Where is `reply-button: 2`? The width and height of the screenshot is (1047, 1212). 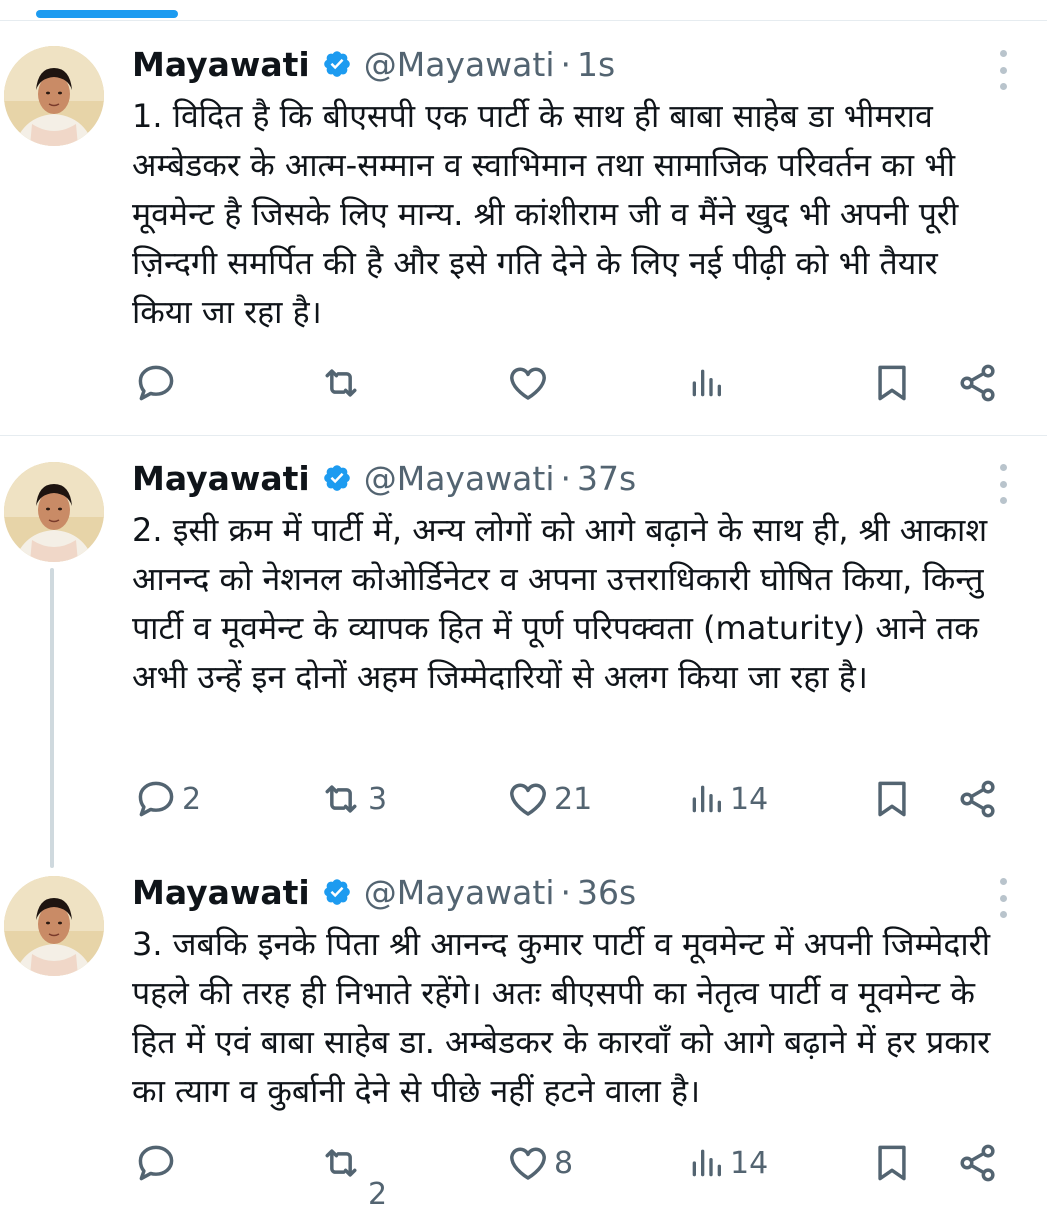 reply-button: 2 is located at coordinates (167, 799).